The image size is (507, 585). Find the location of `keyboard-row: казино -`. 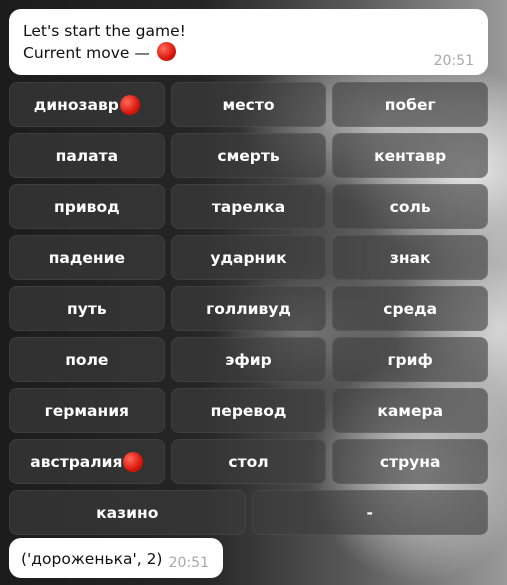

keyboard-row: казино - is located at coordinates (248, 512).